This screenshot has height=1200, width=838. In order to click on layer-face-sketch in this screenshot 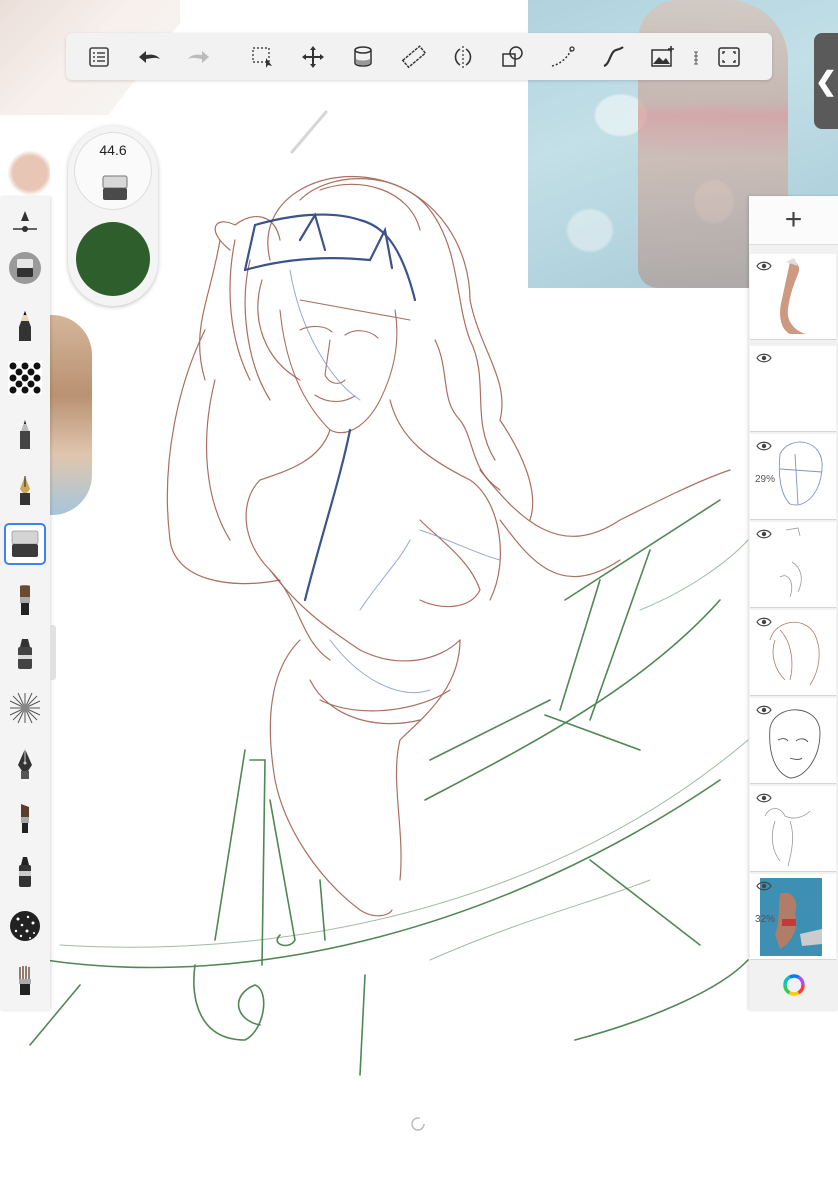, I will do `click(793, 565)`.